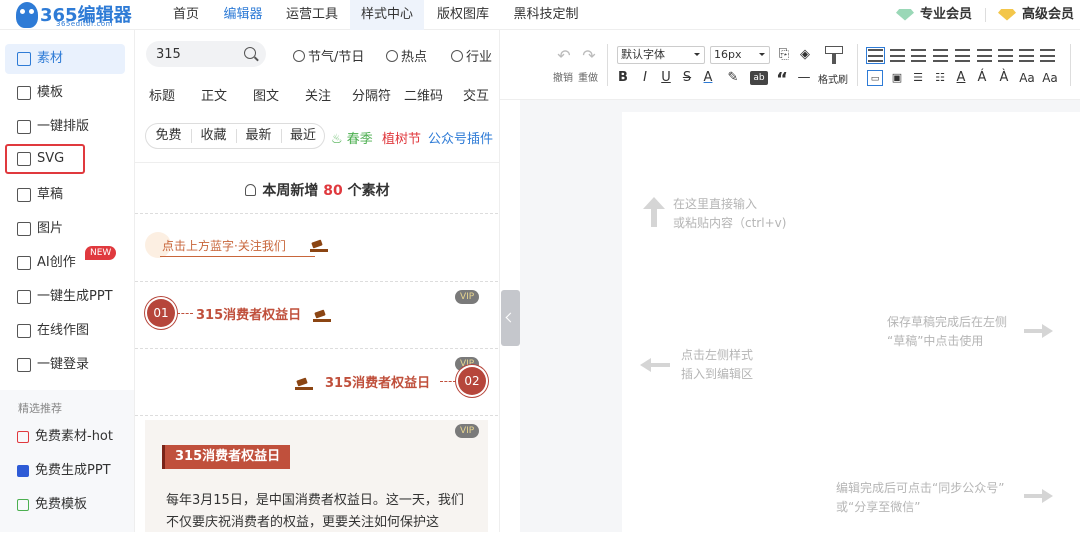  Describe the element at coordinates (76, 15) in the screenshot. I see `logo: 365编辑器 365editor.com` at that location.